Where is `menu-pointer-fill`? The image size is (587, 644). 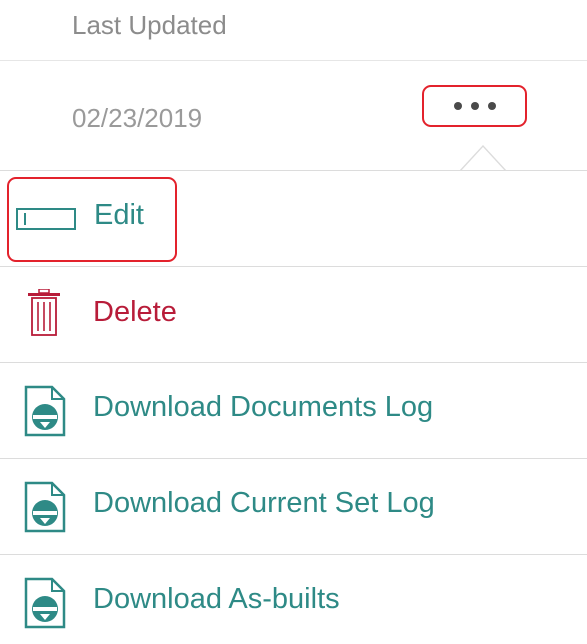 menu-pointer-fill is located at coordinates (483, 159).